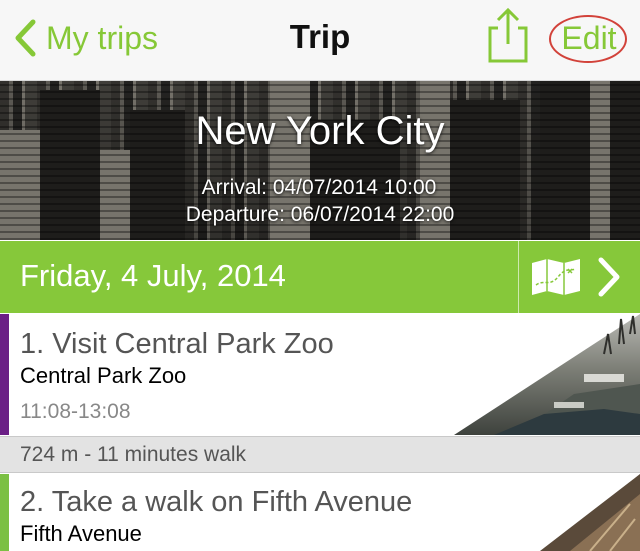 This screenshot has width=640, height=551. Describe the element at coordinates (177, 344) in the screenshot. I see `item-title: 1. Visit Central Park Zoo` at that location.